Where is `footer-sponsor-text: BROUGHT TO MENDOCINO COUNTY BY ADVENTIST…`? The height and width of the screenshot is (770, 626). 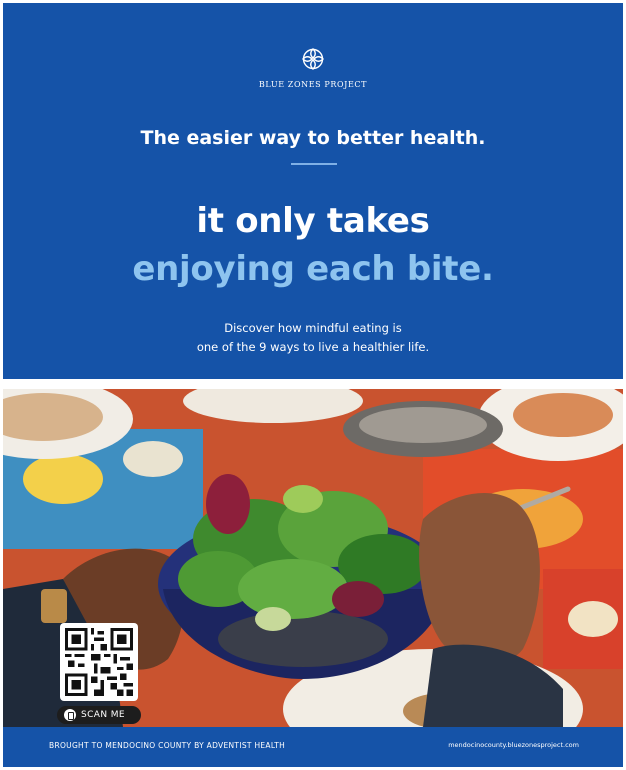 footer-sponsor-text: BROUGHT TO MENDOCINO COUNTY BY ADVENTIST… is located at coordinates (167, 745).